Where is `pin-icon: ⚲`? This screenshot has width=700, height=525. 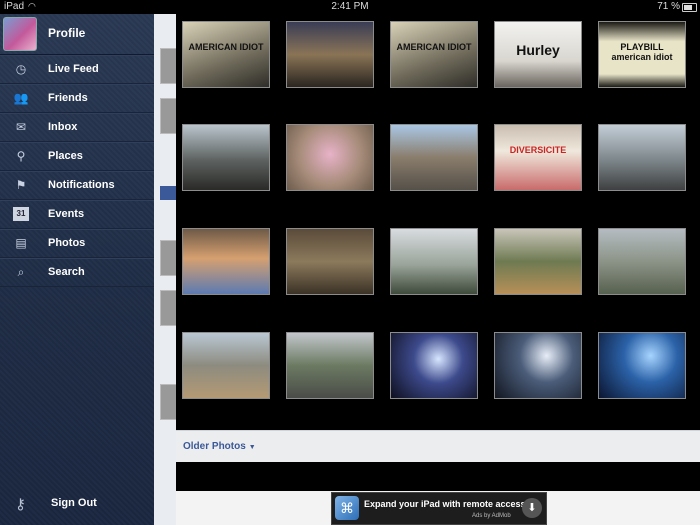
pin-icon: ⚲ is located at coordinates (21, 156).